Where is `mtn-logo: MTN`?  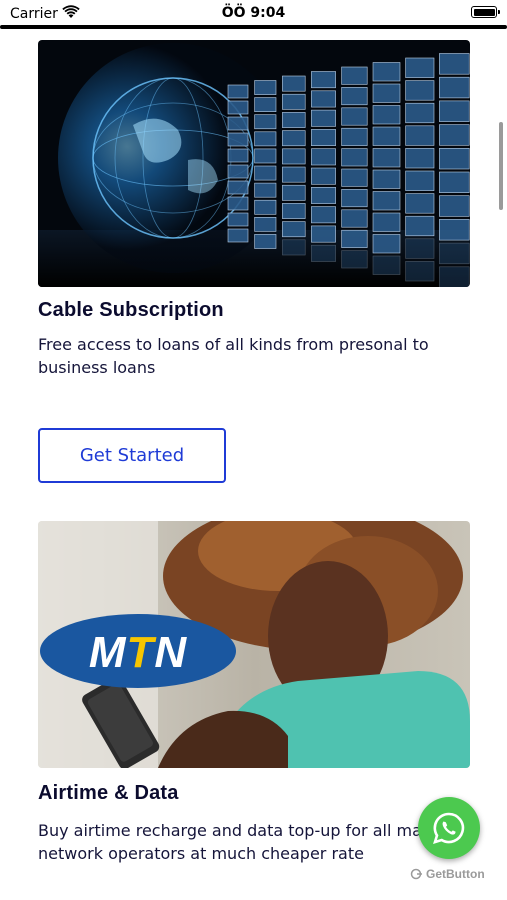 mtn-logo: MTN is located at coordinates (138, 652).